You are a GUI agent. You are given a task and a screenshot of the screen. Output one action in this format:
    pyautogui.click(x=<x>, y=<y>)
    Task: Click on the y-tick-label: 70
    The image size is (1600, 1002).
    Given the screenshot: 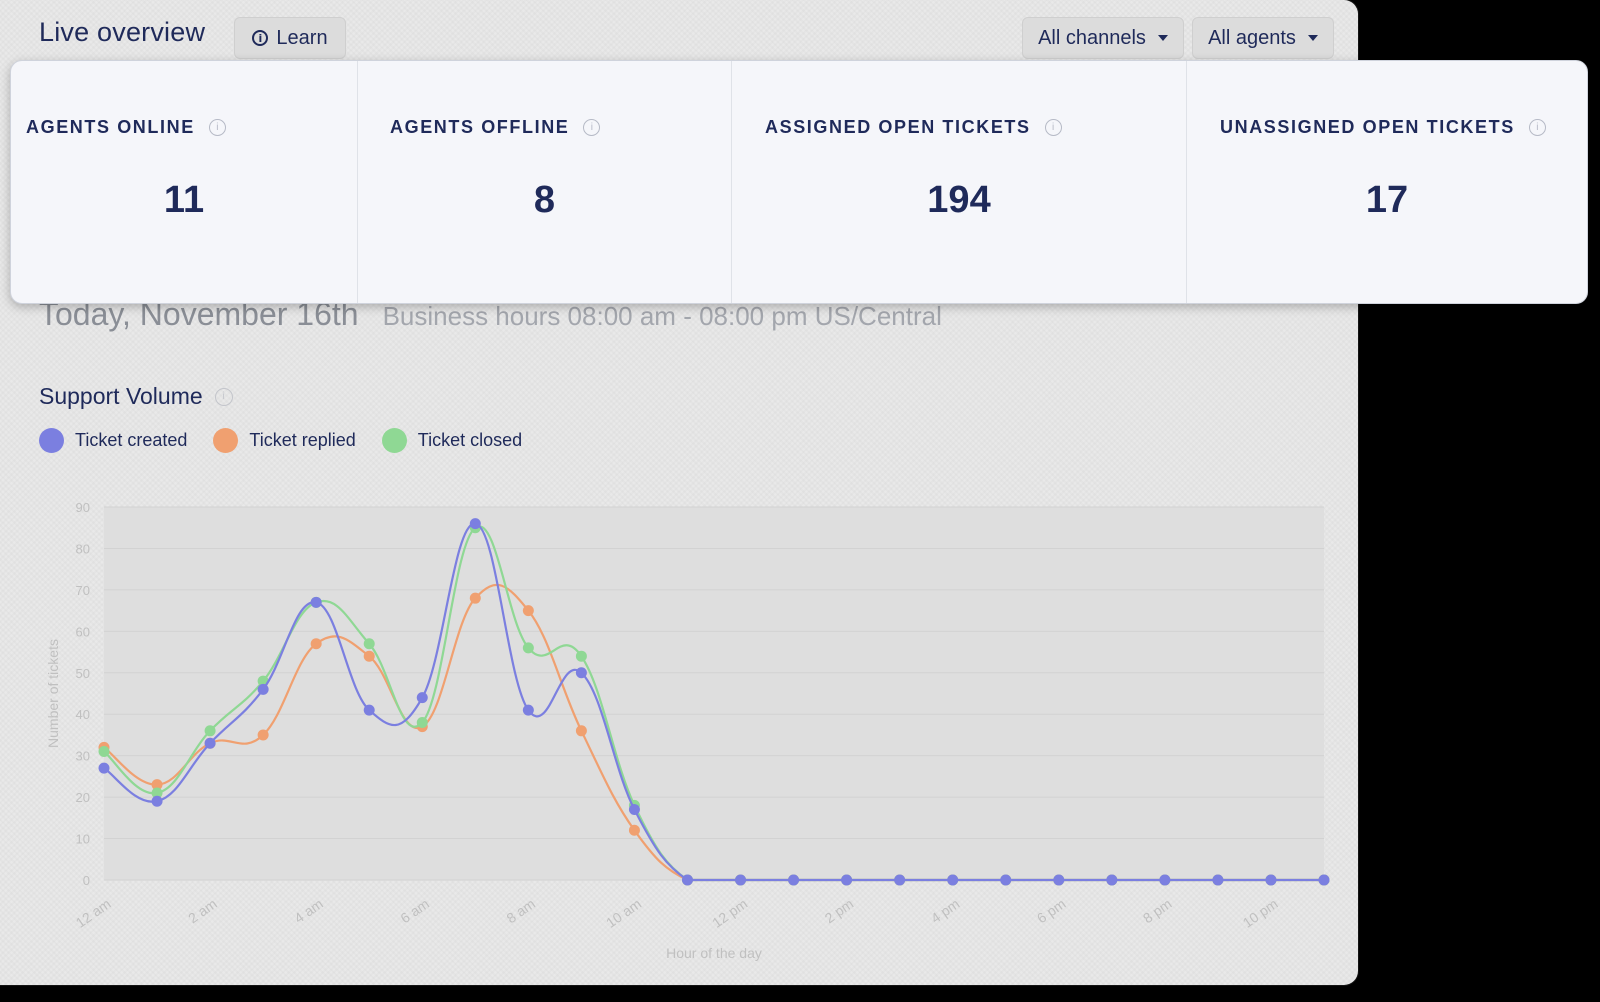 What is the action you would take?
    pyautogui.click(x=83, y=590)
    